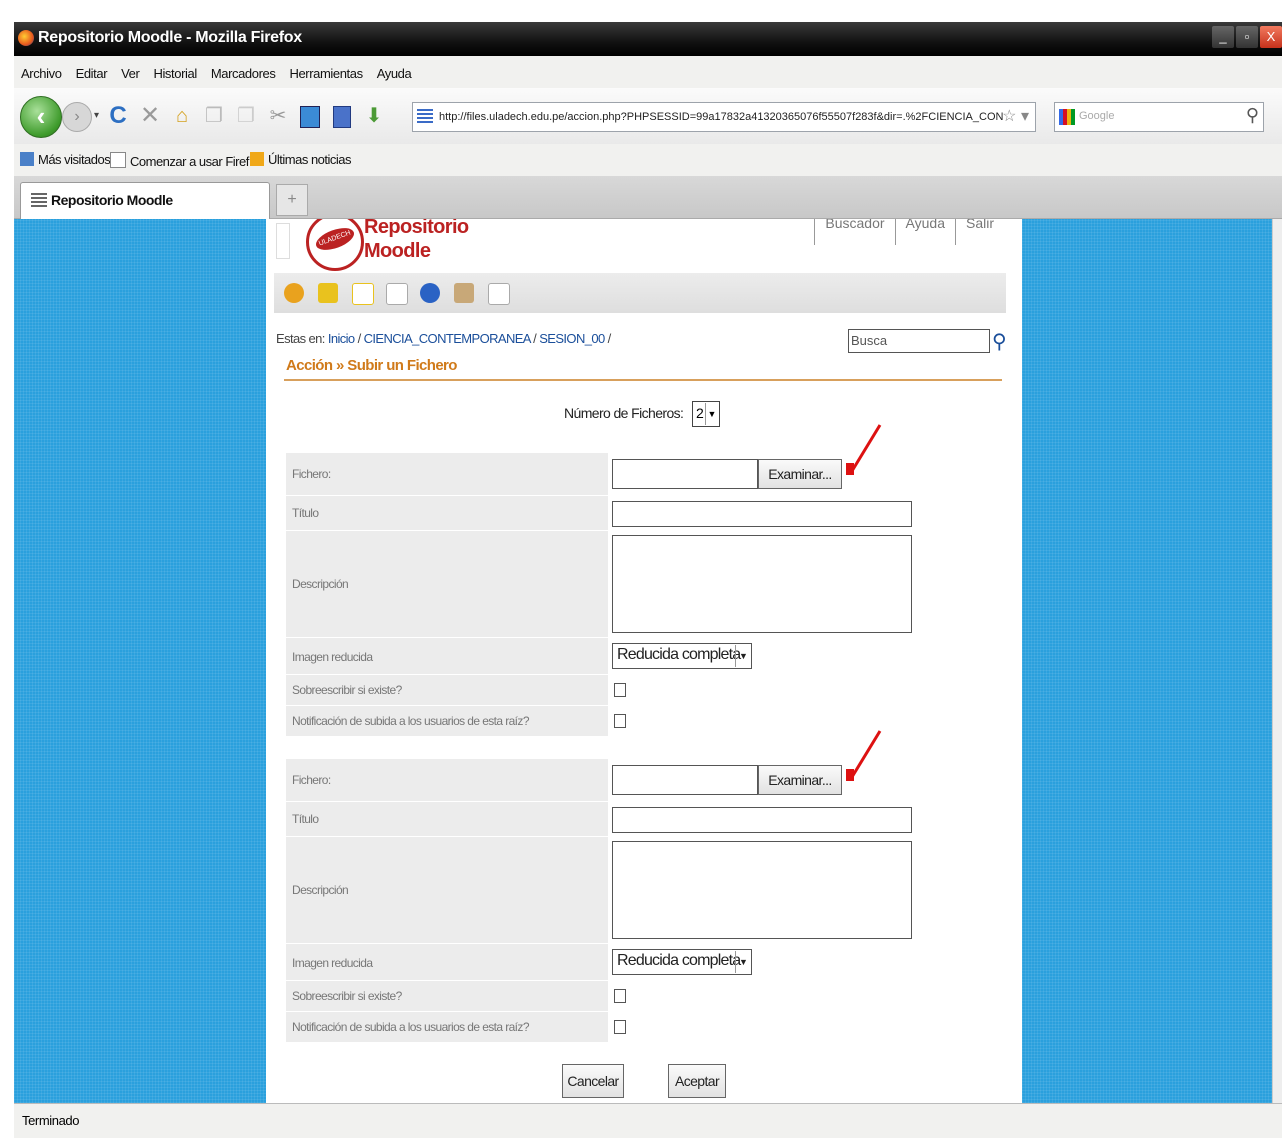  Describe the element at coordinates (1223, 37) in the screenshot. I see `minimize-button: _` at that location.